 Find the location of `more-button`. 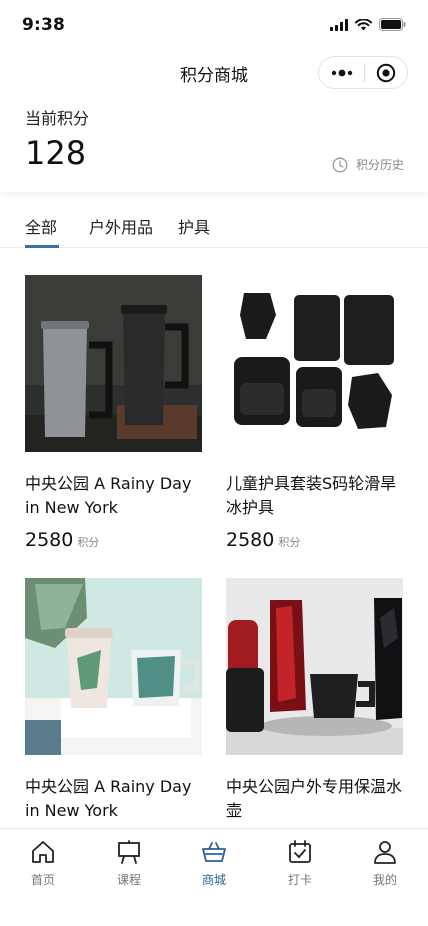

more-button is located at coordinates (341, 72).